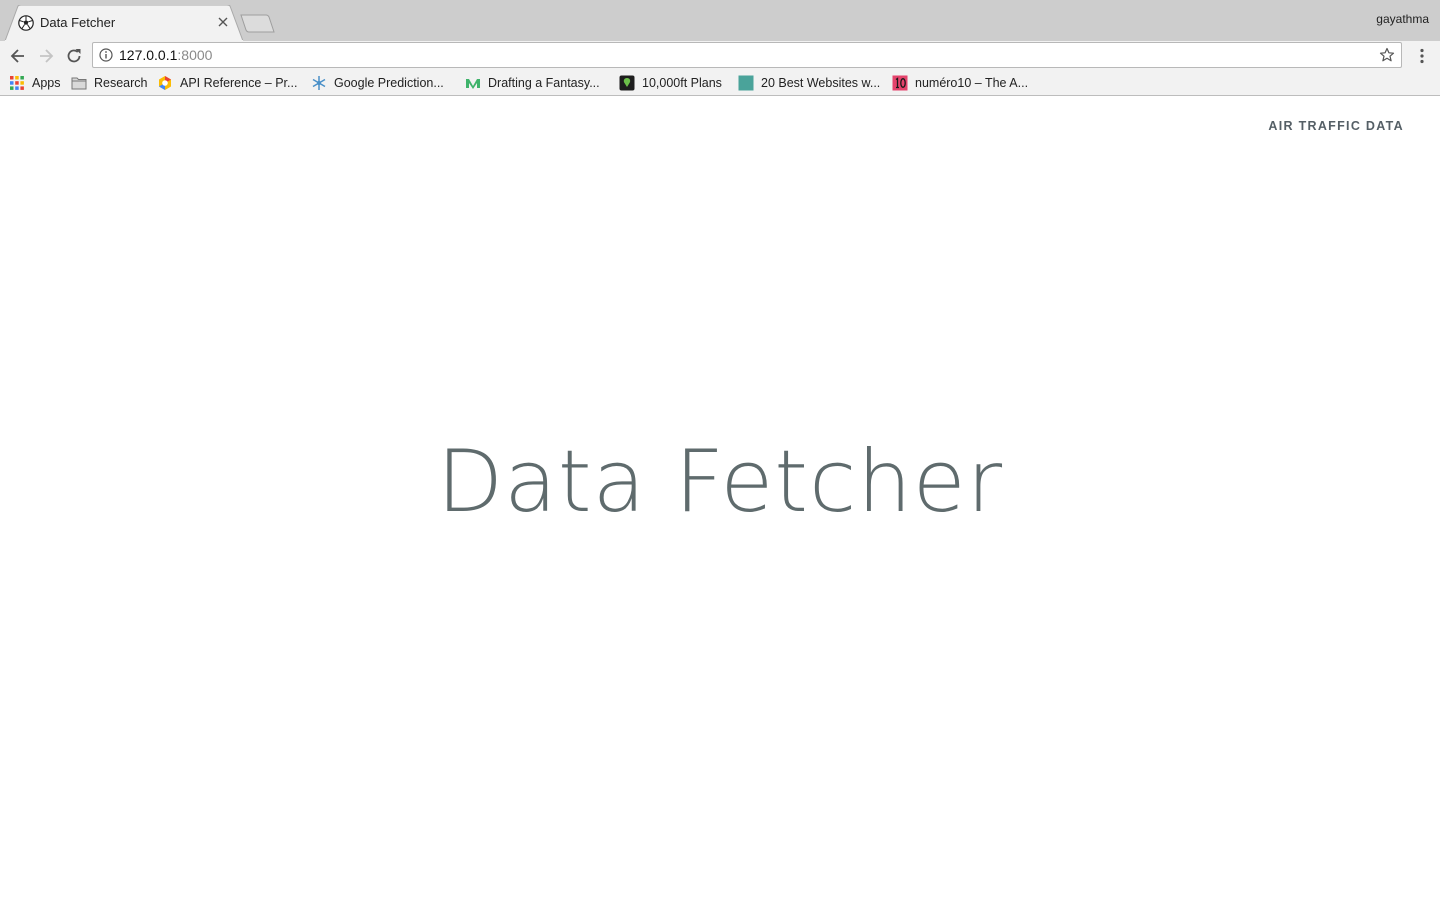  I want to click on more-vert-icon, so click(1422, 56).